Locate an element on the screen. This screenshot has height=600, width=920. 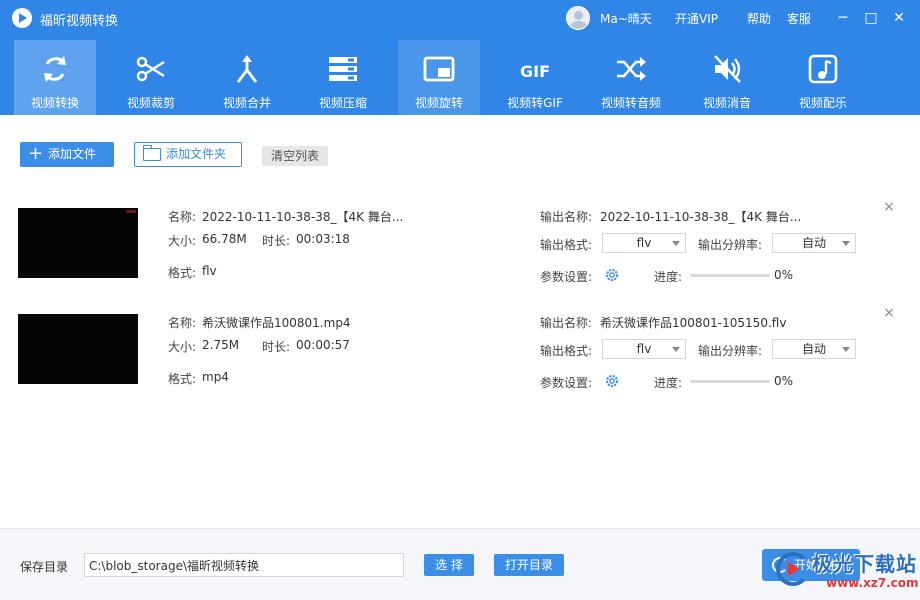
choose-dir-button: 选 择 is located at coordinates (449, 565).